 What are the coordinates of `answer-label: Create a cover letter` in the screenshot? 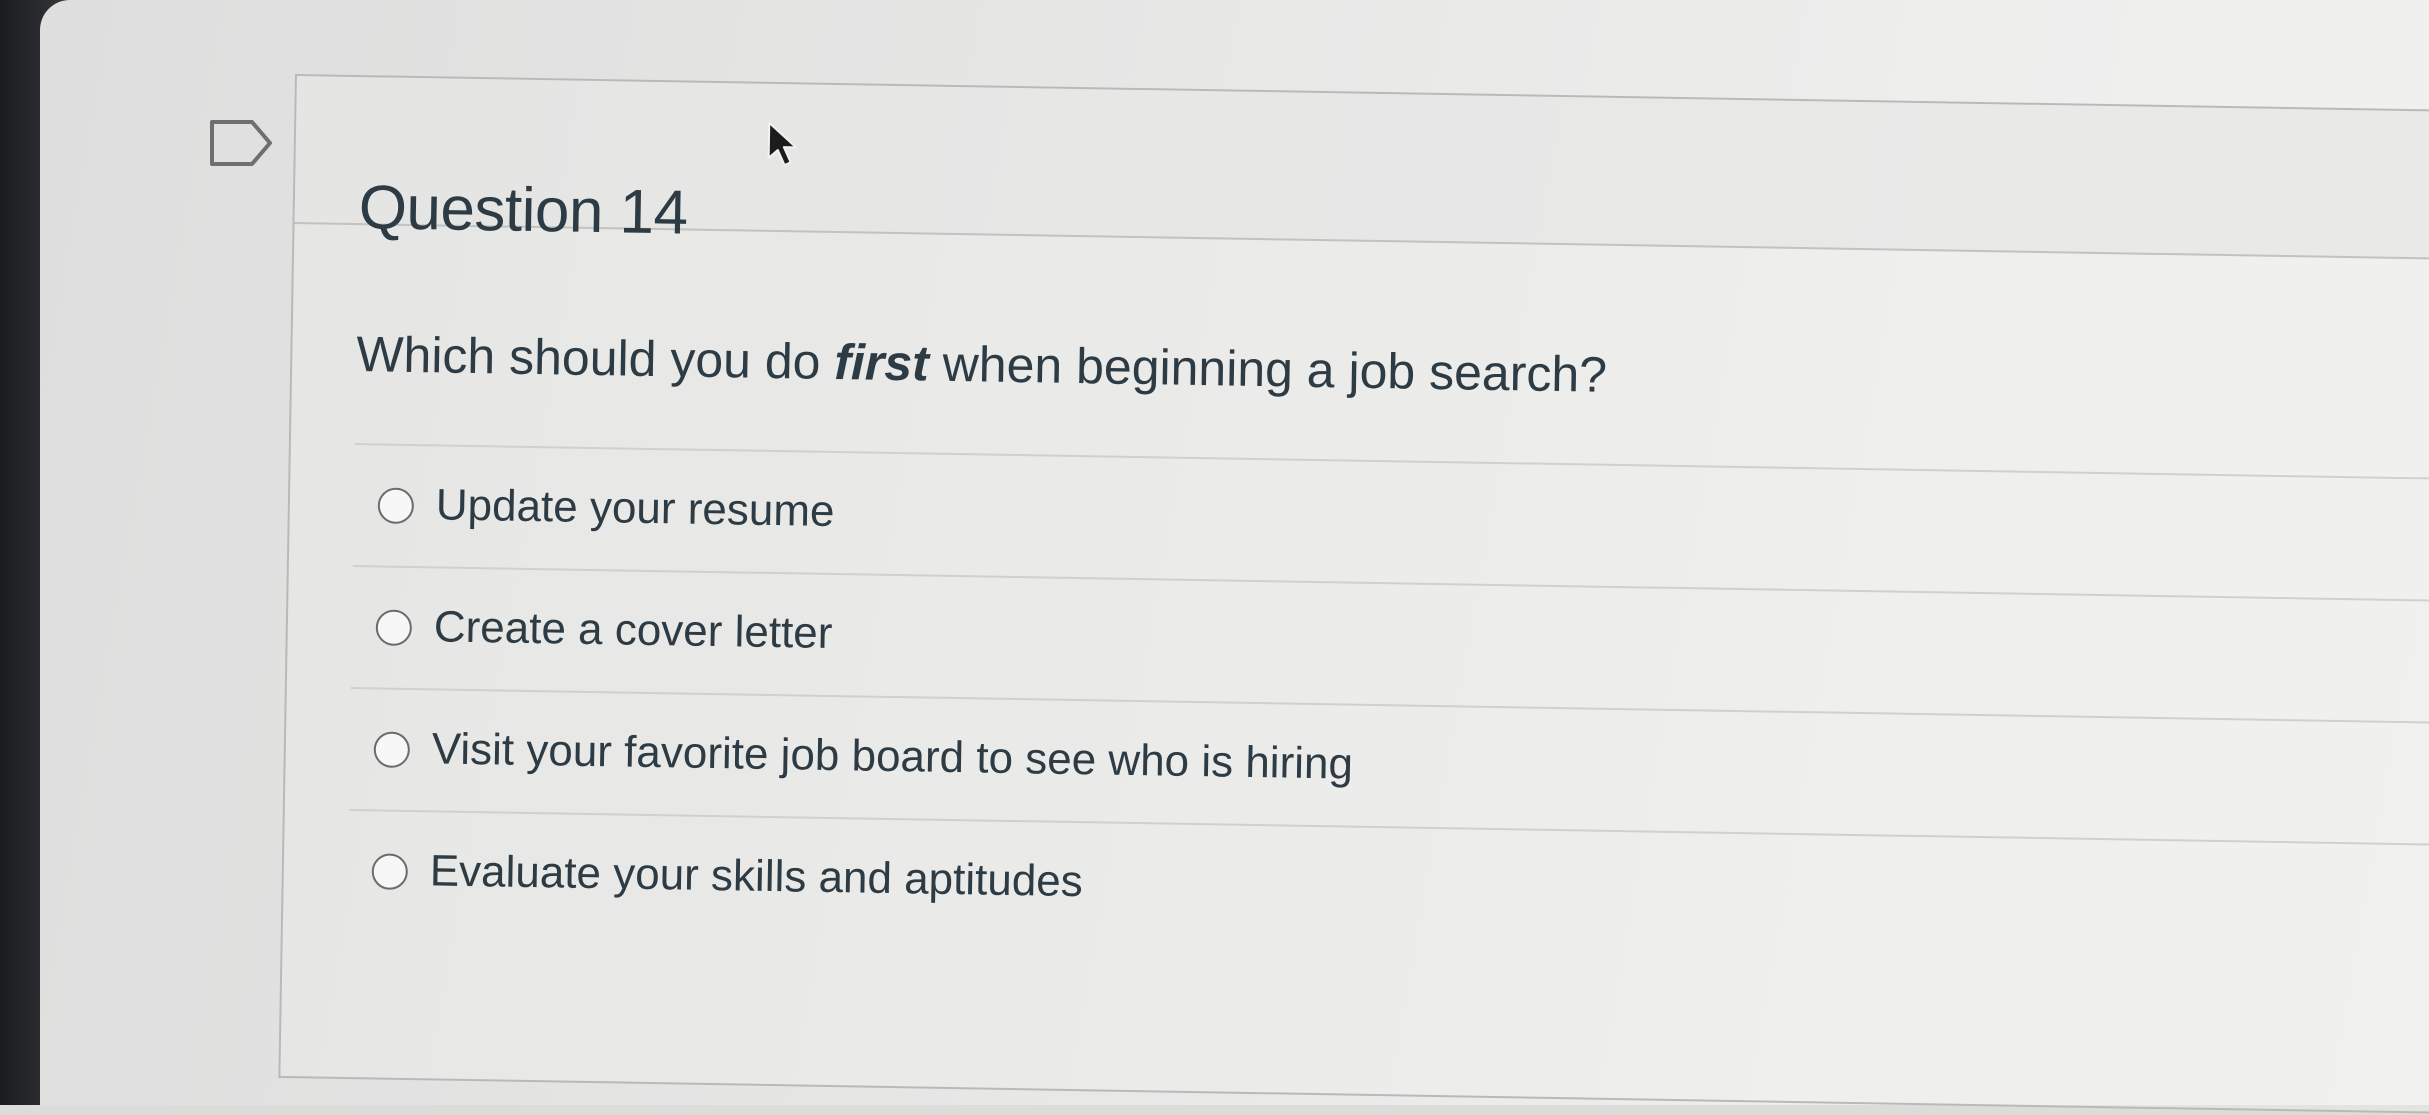 It's located at (632, 630).